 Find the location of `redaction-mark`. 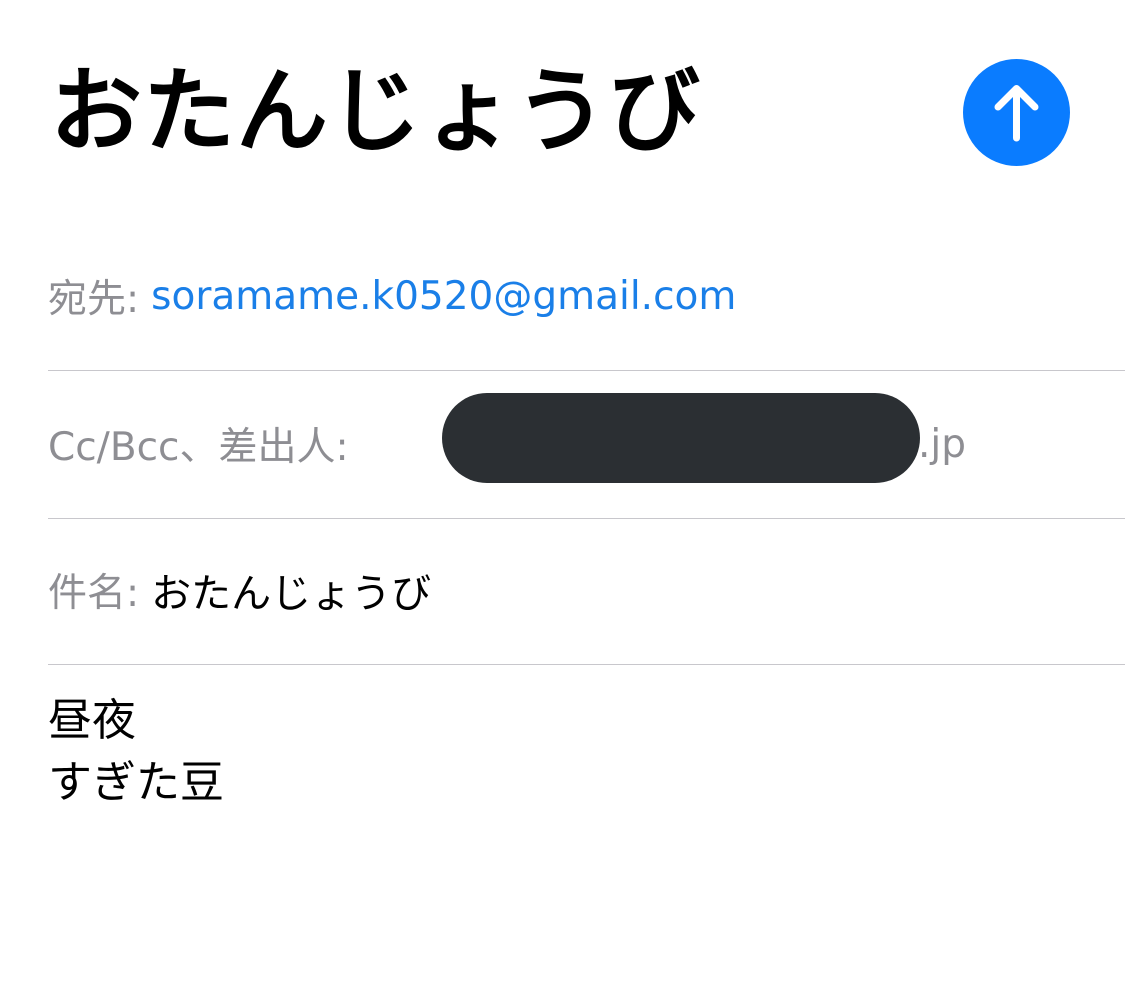

redaction-mark is located at coordinates (681, 438).